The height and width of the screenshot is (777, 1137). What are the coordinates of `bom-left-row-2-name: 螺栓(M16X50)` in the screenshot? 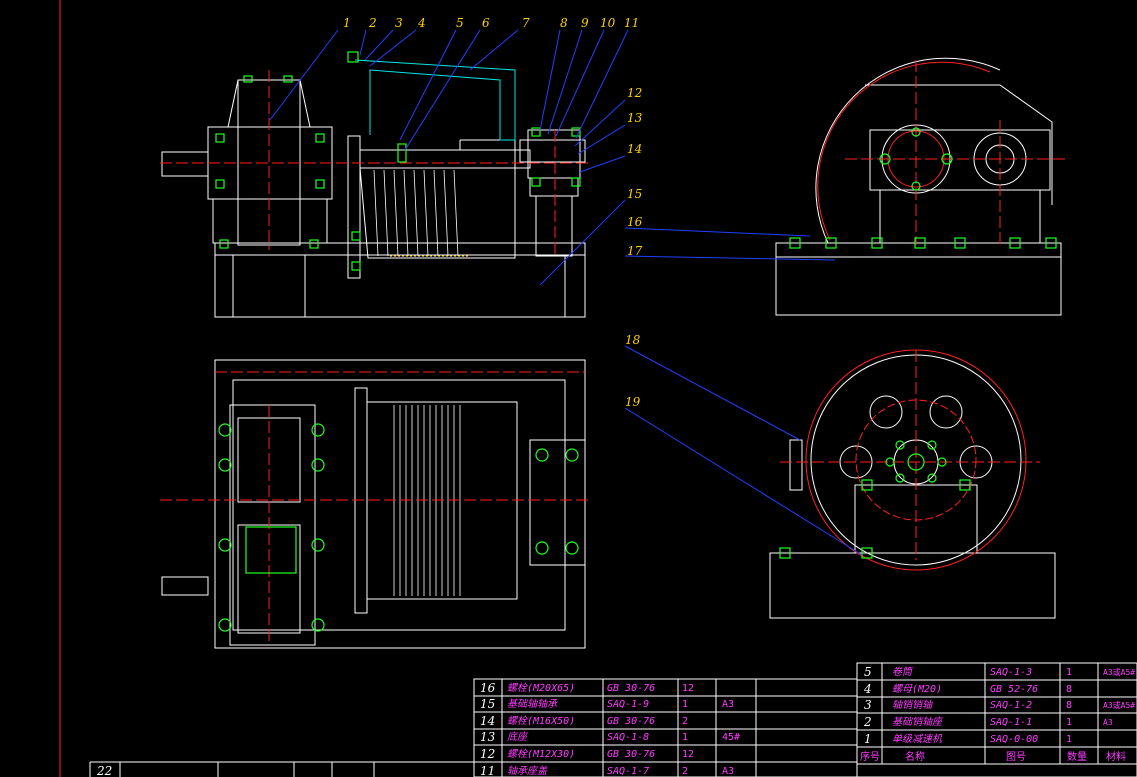 It's located at (541, 721).